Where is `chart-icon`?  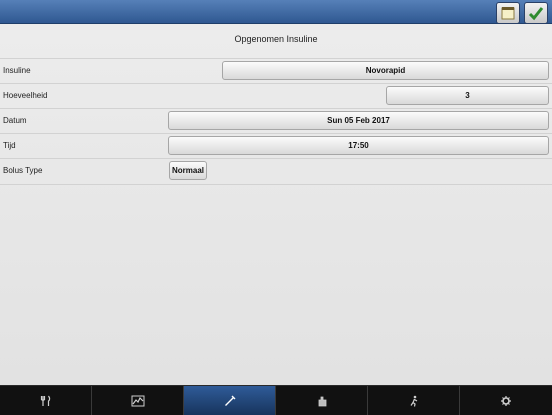 chart-icon is located at coordinates (137, 400).